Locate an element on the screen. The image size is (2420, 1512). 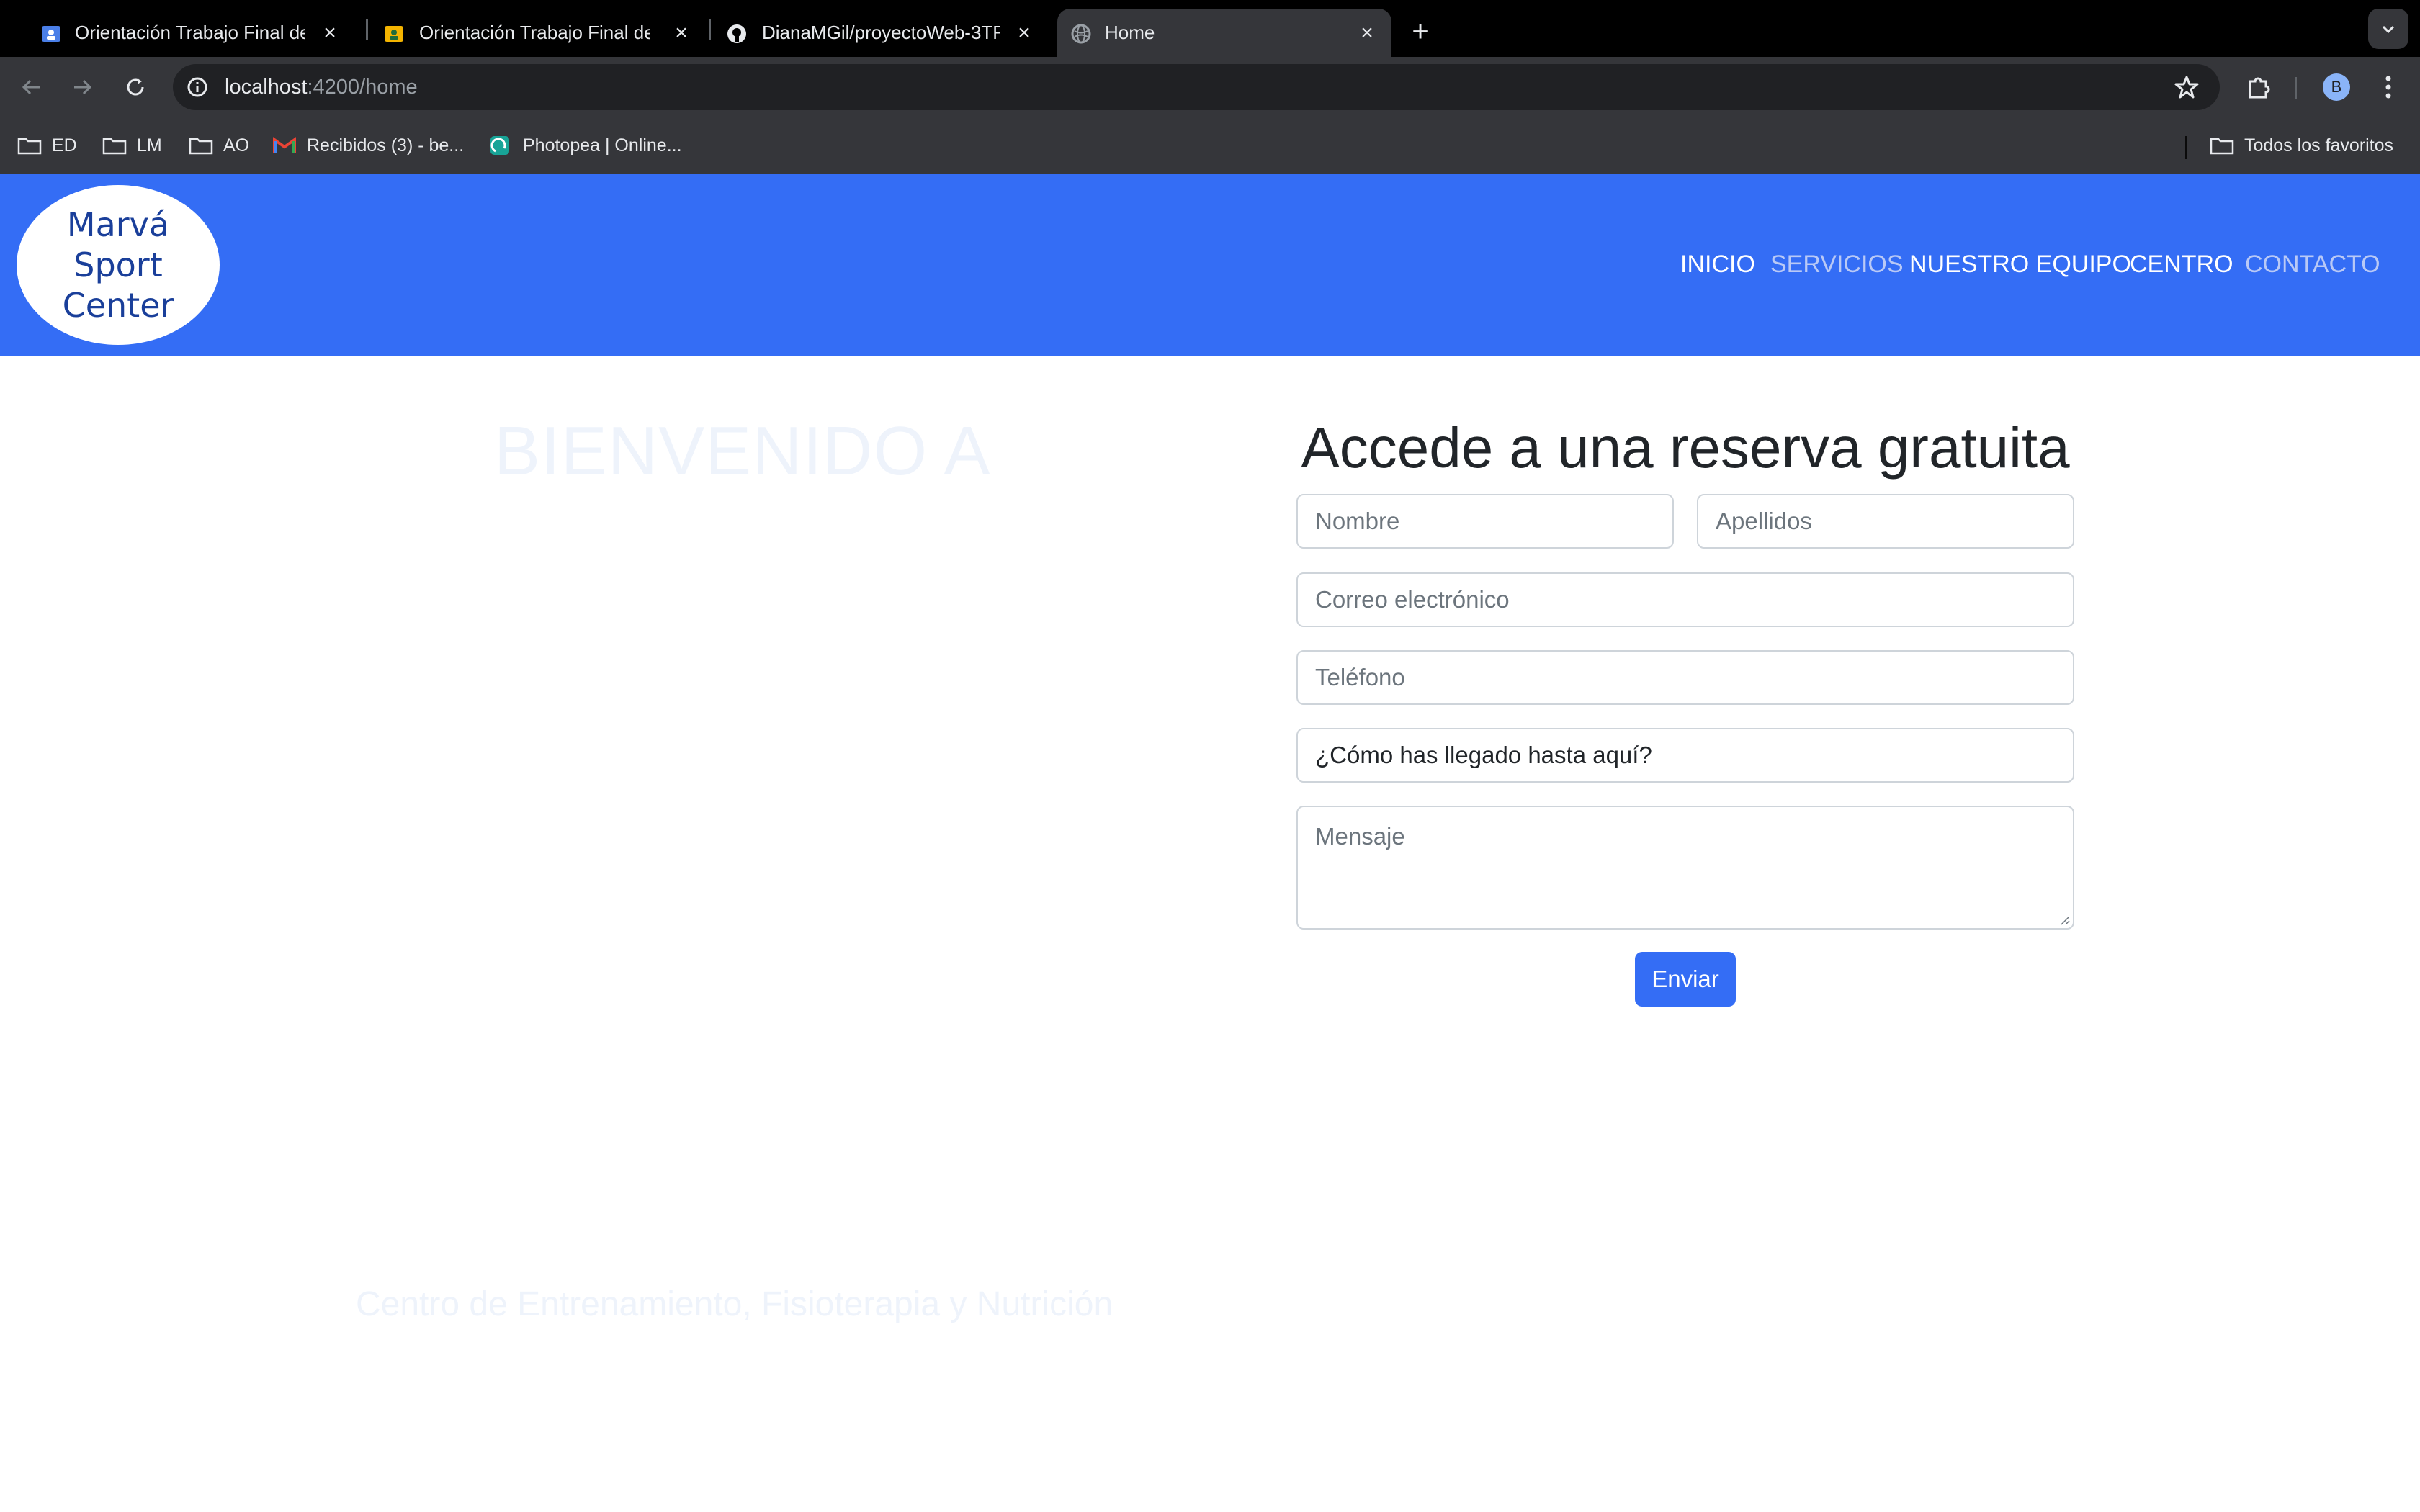
select-value: ¿Cómo has llegado hasta aquí? is located at coordinates (1483, 755).